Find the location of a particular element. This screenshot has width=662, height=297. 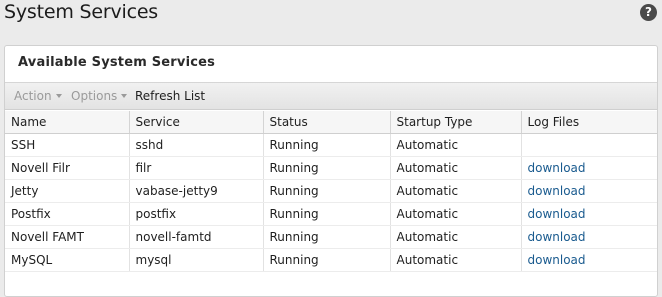

column-header-service: Service is located at coordinates (196, 122).